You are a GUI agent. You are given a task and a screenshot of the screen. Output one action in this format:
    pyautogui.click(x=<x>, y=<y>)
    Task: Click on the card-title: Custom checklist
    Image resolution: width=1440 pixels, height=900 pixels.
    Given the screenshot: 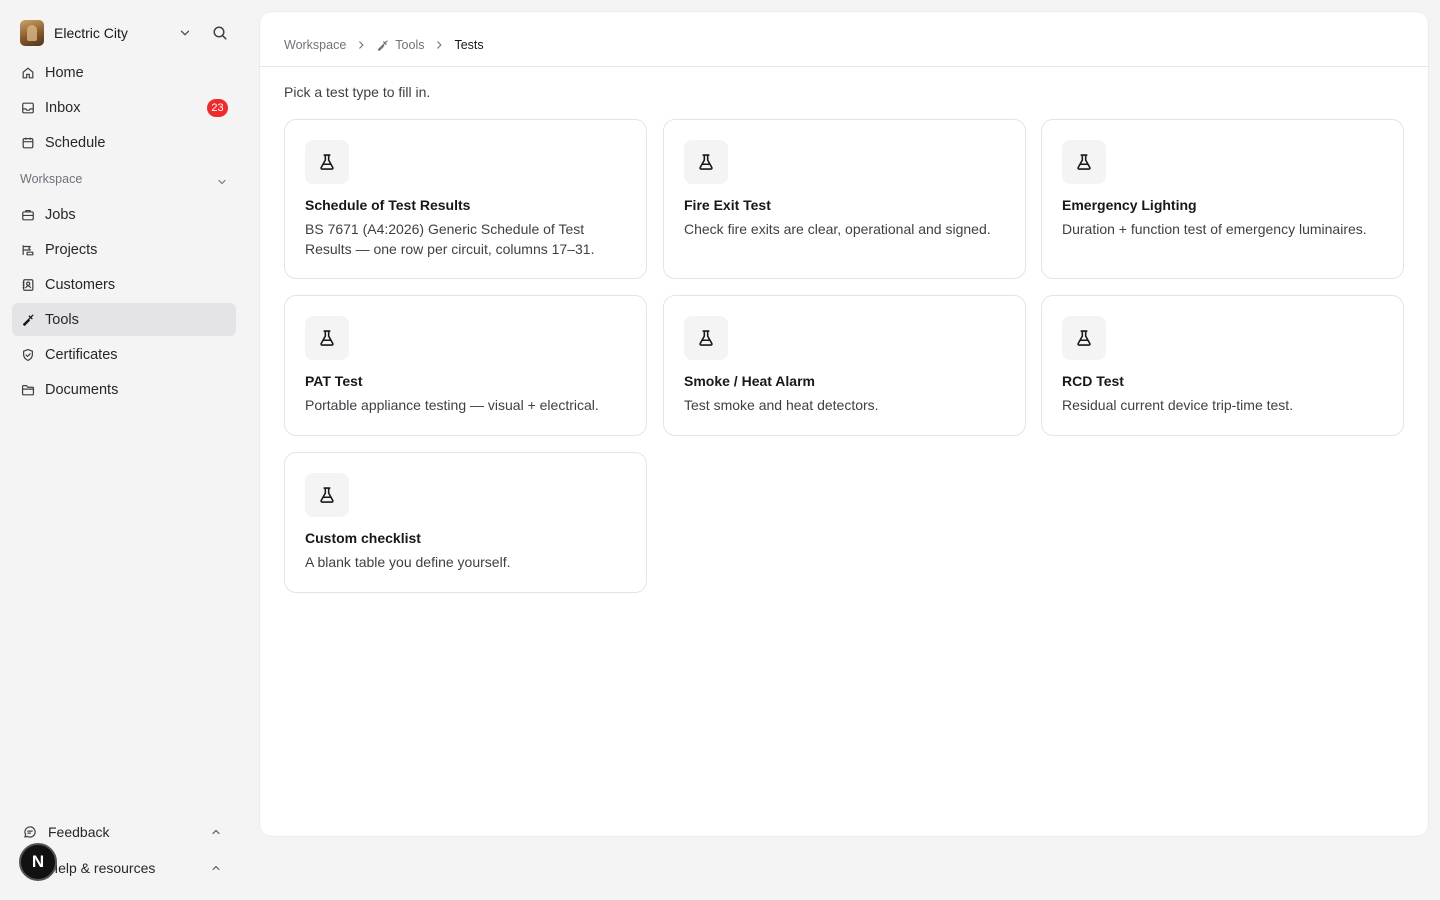 What is the action you would take?
    pyautogui.click(x=363, y=538)
    